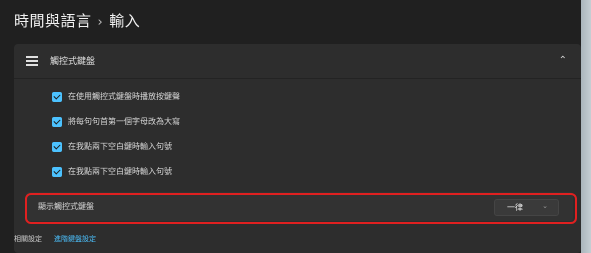 This screenshot has width=591, height=253. Describe the element at coordinates (124, 121) in the screenshot. I see `checkbox-label: 將每句句首第一個字母改為大寫` at that location.